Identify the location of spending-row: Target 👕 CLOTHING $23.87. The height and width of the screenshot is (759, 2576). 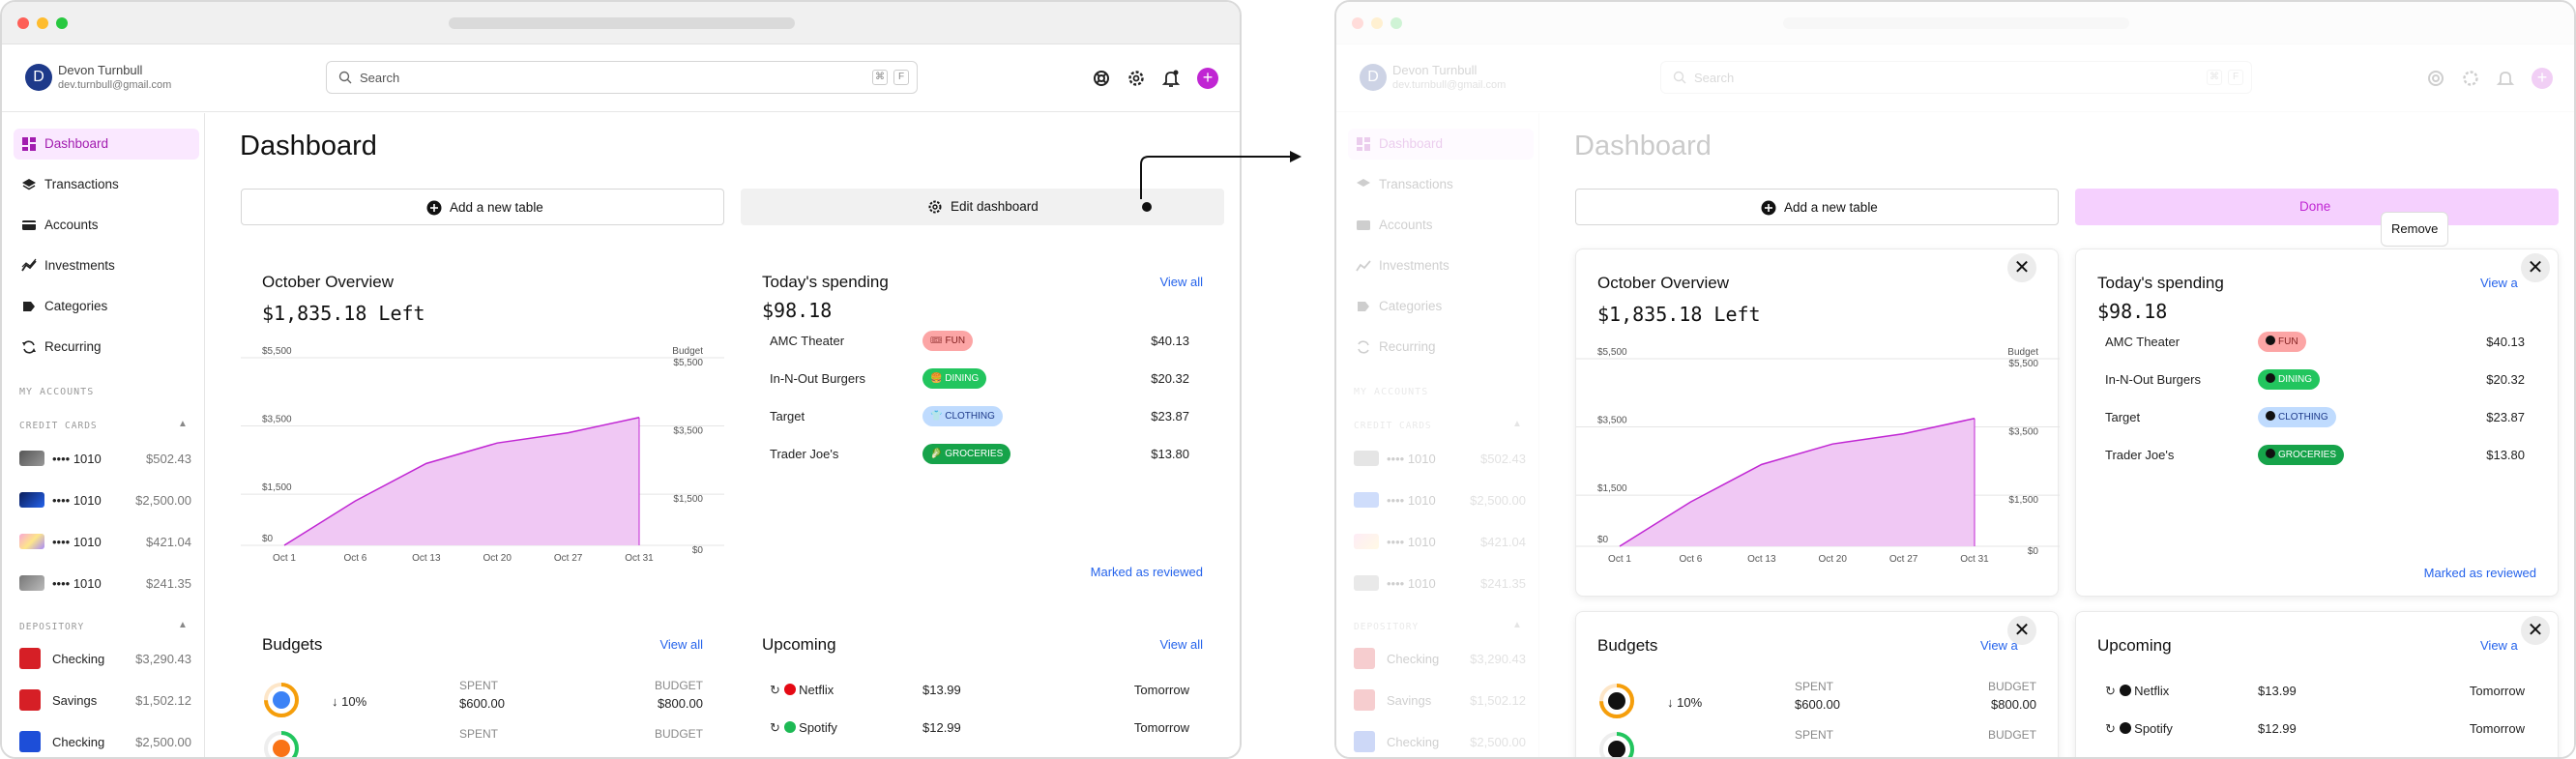
(979, 416).